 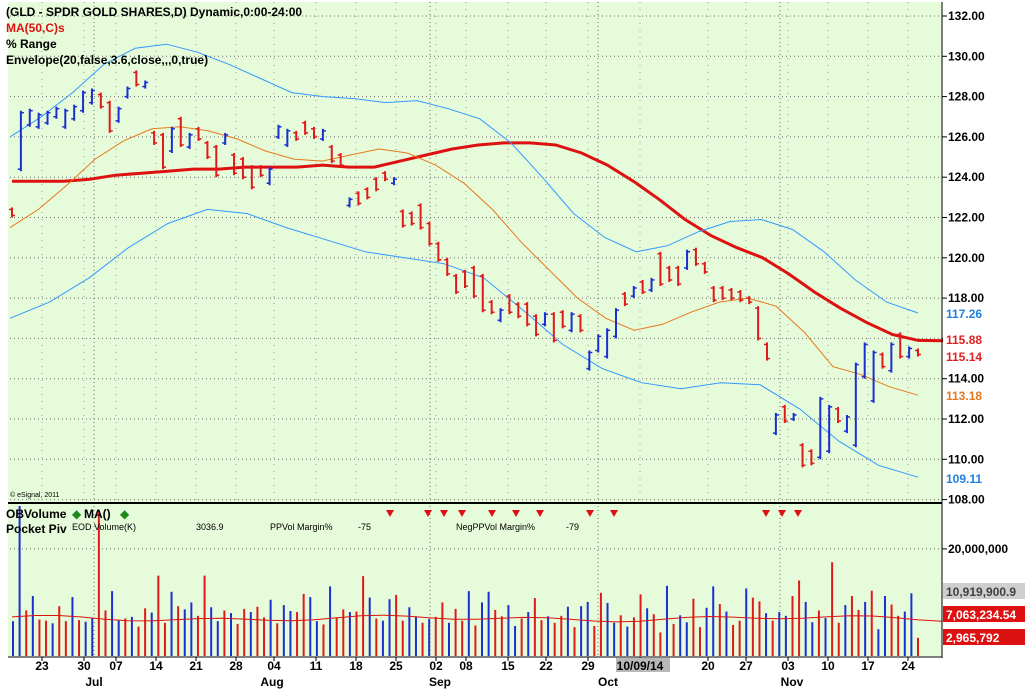 I want to click on x-month-label: Oct, so click(x=608, y=682).